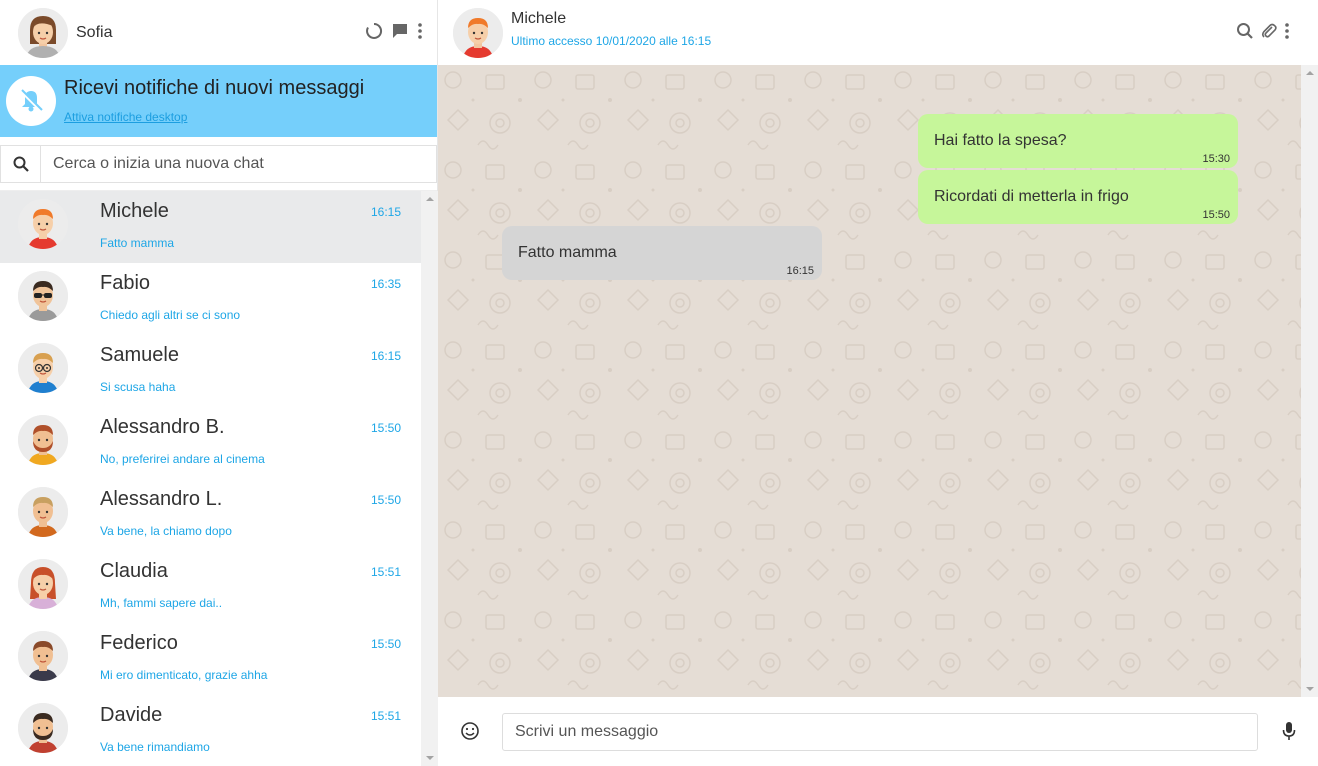  I want to click on chat-list-item: Davide Va bene rimandiamo 15:51, so click(210, 730).